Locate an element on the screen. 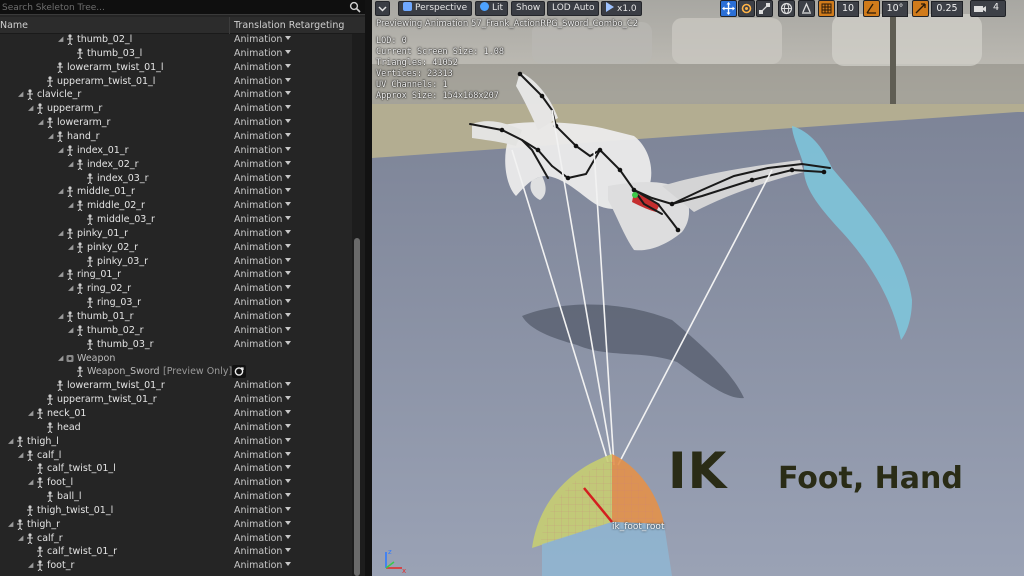  bone-row: ◢ calf_l Animation is located at coordinates (176, 456).